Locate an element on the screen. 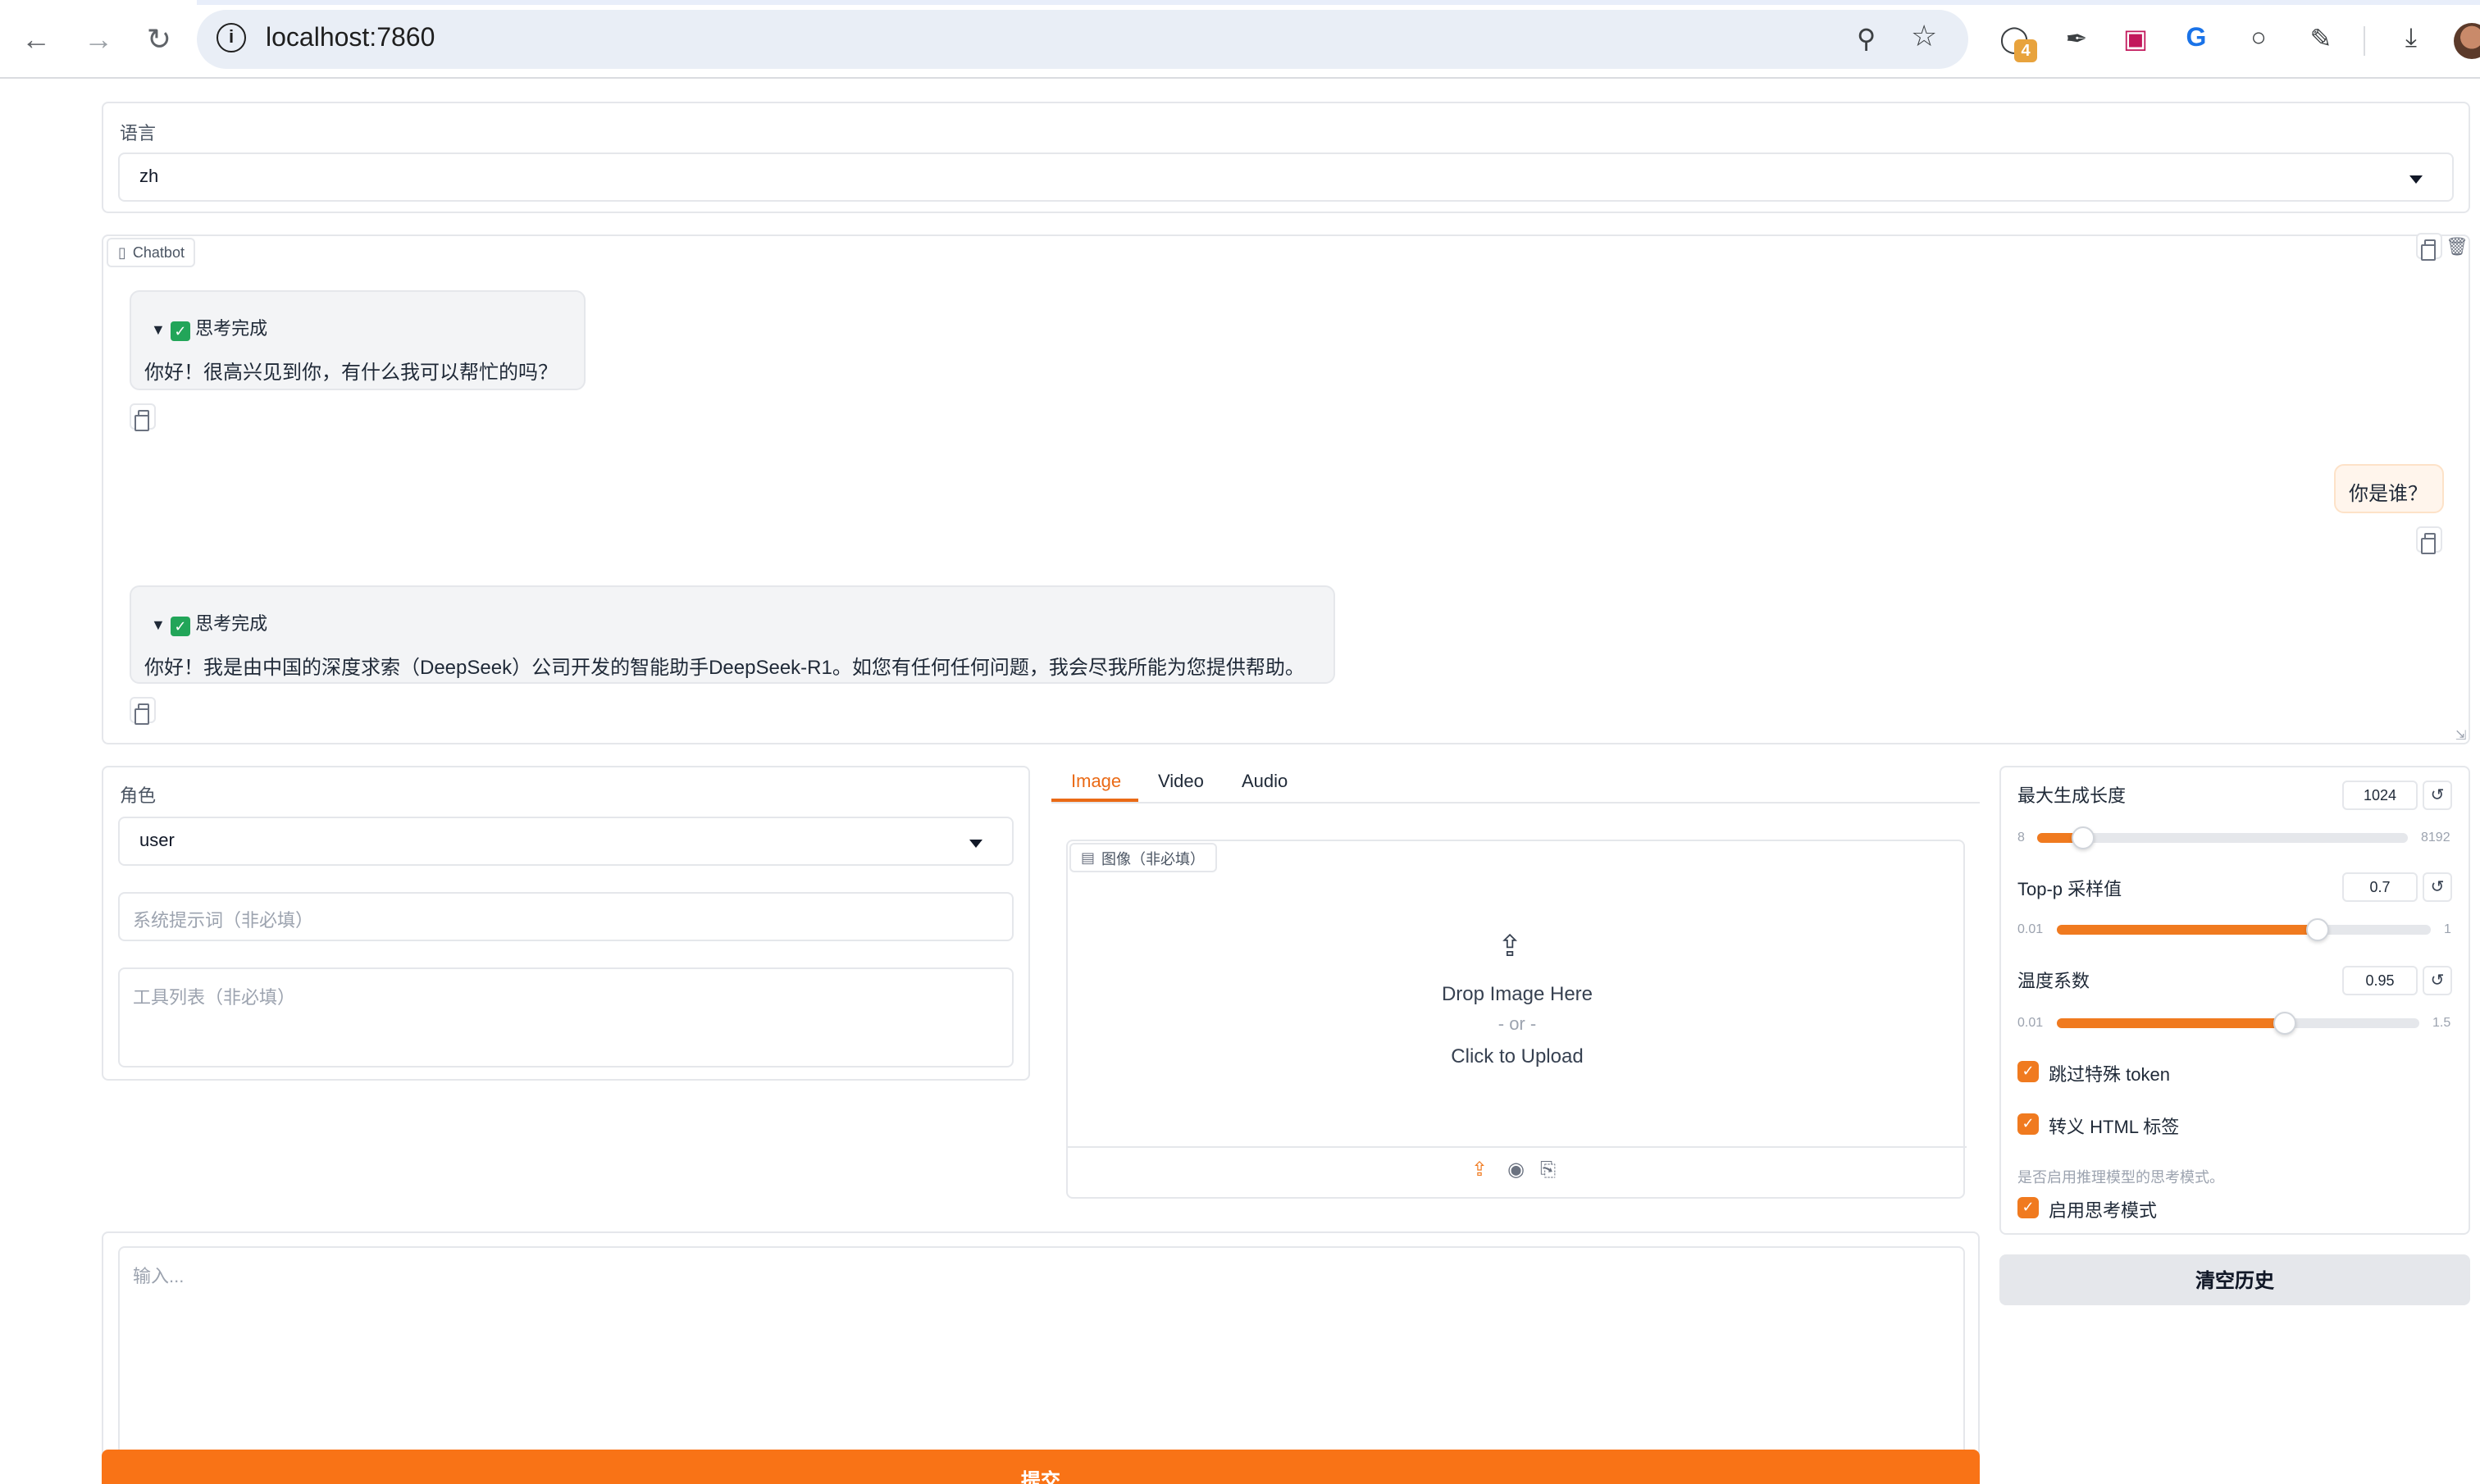 Image resolution: width=2480 pixels, height=1484 pixels. copy-all-icon is located at coordinates (2429, 247).